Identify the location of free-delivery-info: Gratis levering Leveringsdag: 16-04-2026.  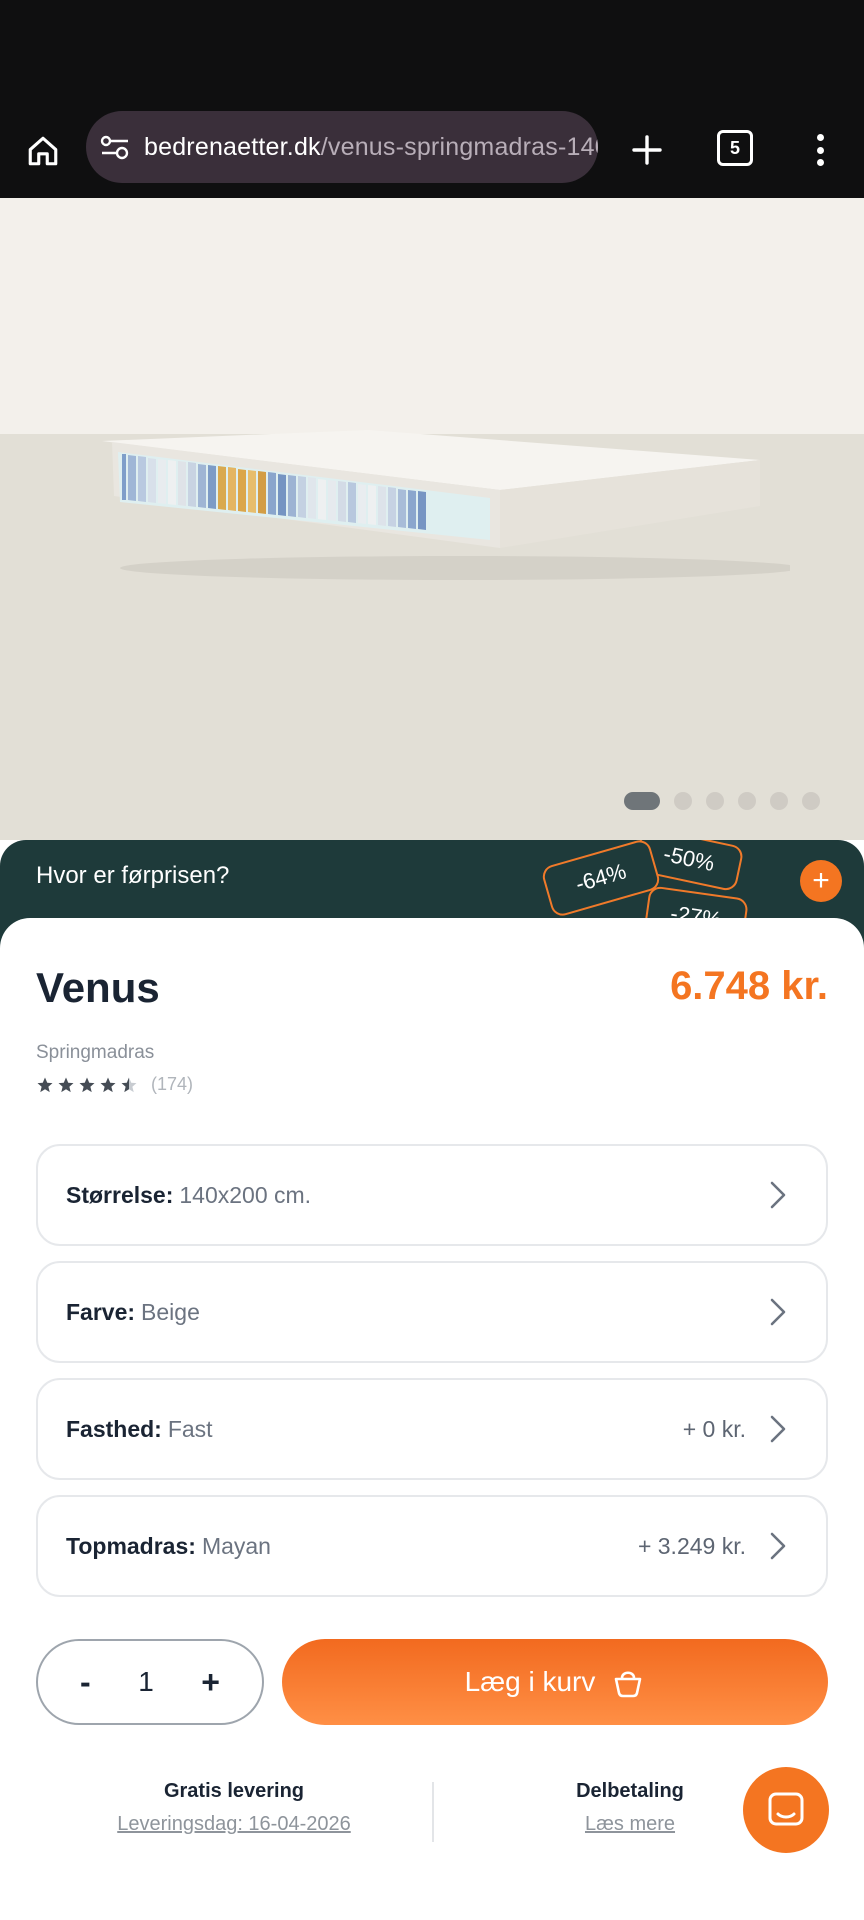
(234, 1808).